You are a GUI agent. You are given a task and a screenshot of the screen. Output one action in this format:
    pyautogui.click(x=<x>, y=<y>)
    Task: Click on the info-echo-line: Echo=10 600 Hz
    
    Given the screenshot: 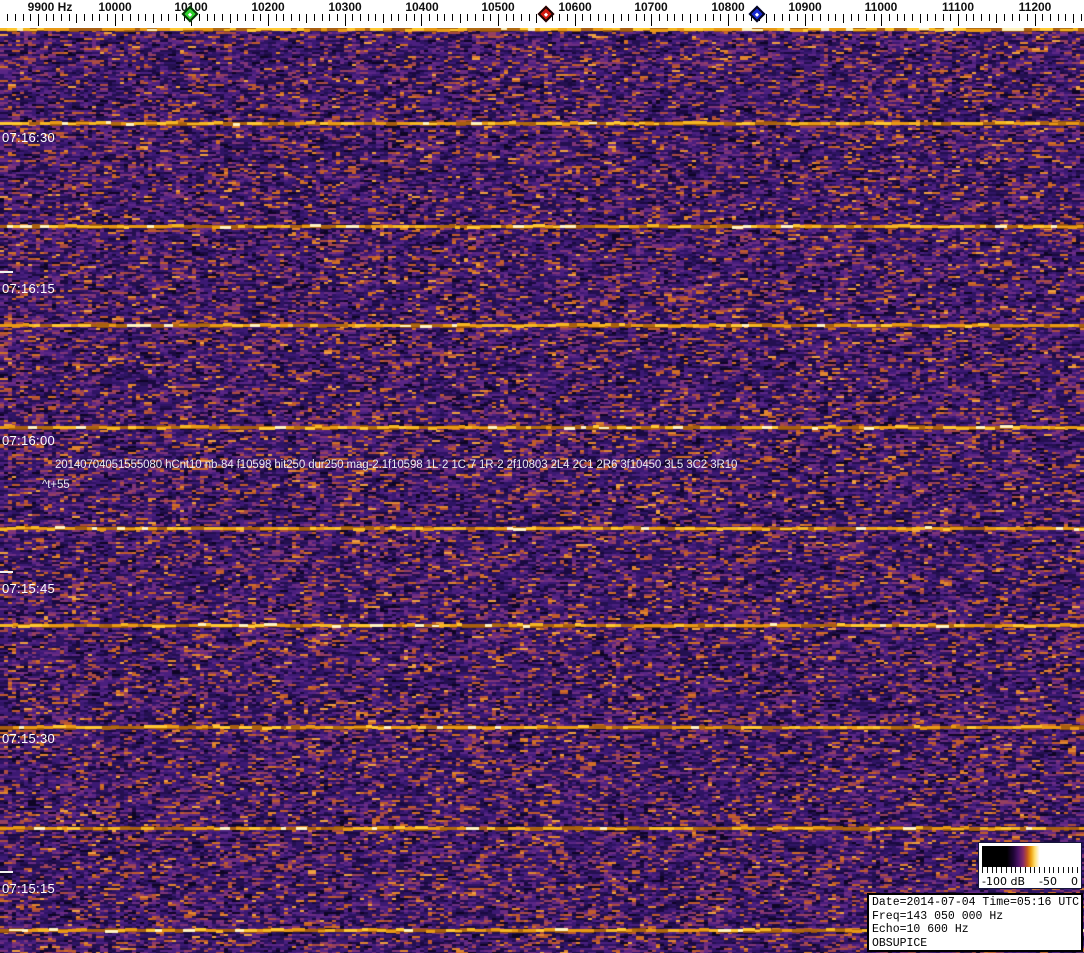 What is the action you would take?
    pyautogui.click(x=920, y=929)
    